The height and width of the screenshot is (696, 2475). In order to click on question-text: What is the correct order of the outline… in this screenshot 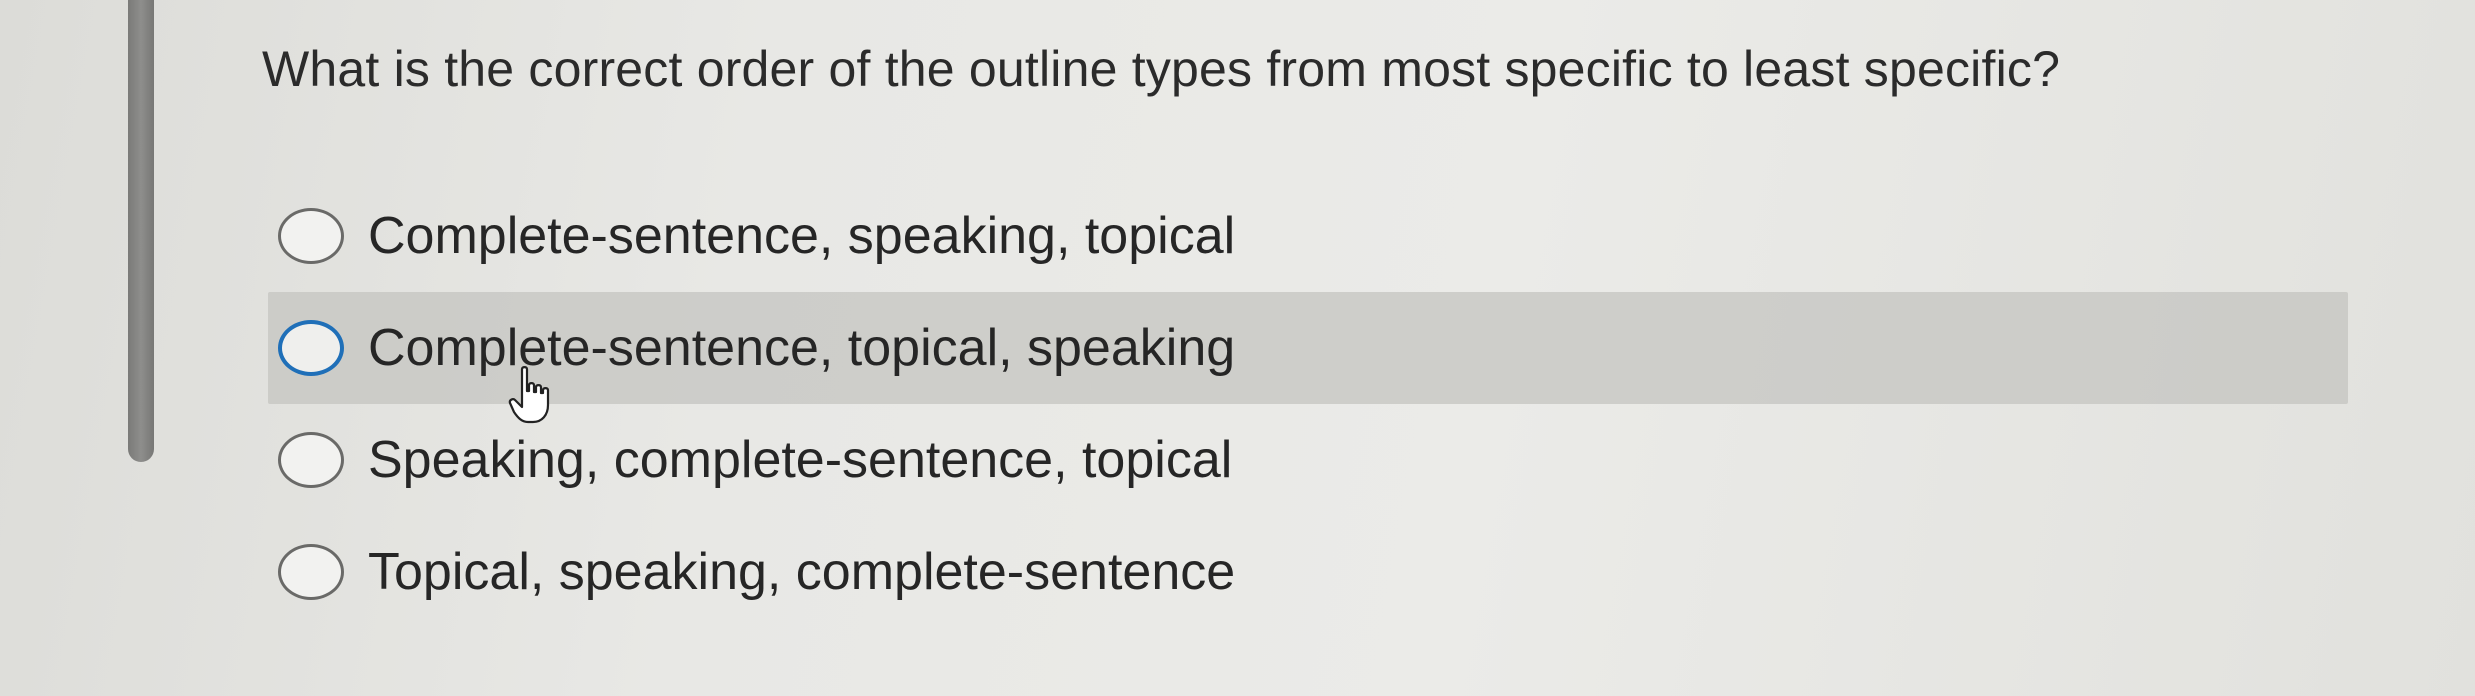, I will do `click(1161, 69)`.